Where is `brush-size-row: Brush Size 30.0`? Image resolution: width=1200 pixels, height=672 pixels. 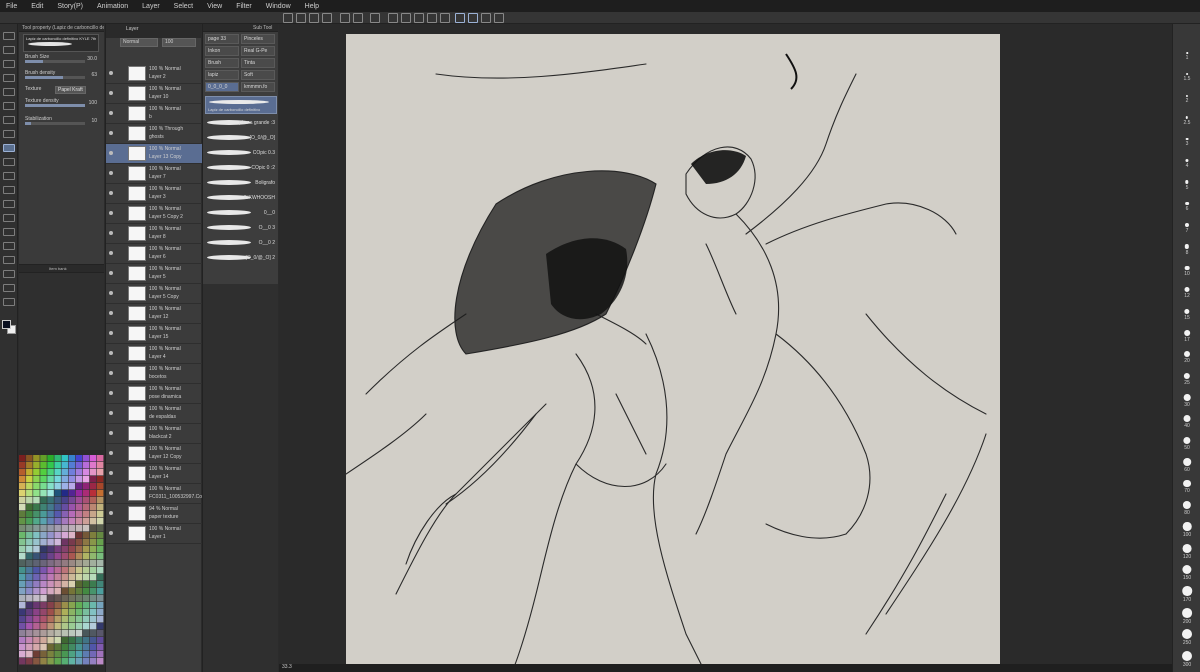
brush-size-row: Brush Size 30.0 is located at coordinates (63, 59).